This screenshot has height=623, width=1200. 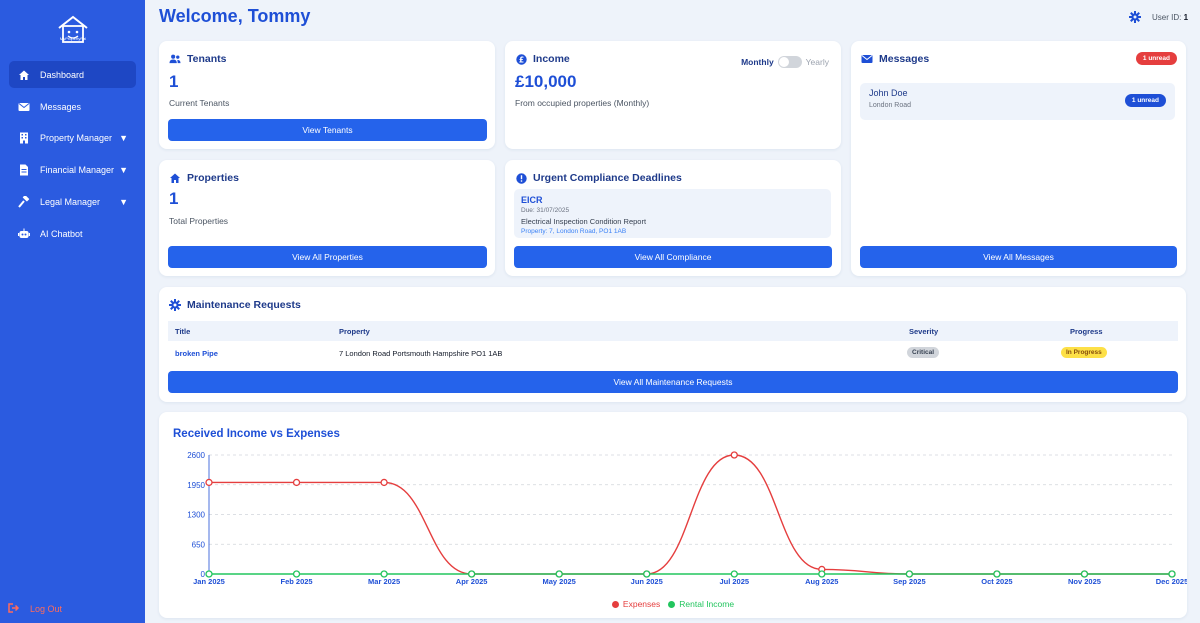 What do you see at coordinates (672, 604) in the screenshot?
I see `legend-dot-income` at bounding box center [672, 604].